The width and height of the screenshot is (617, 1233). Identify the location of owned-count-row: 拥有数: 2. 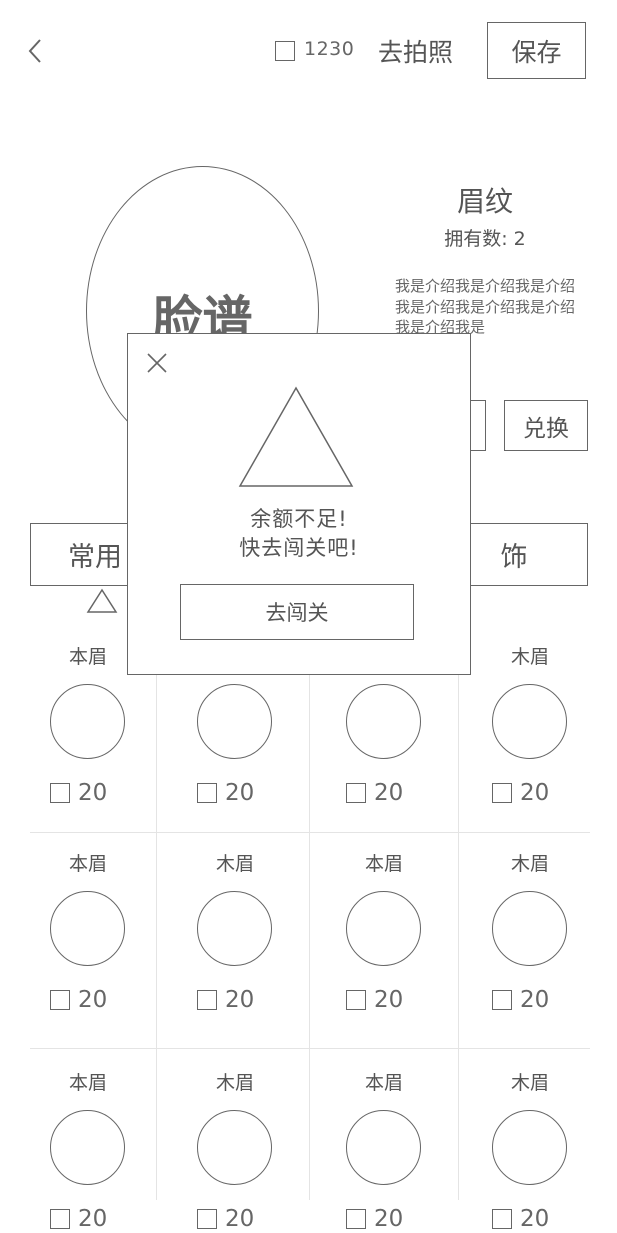
(485, 237).